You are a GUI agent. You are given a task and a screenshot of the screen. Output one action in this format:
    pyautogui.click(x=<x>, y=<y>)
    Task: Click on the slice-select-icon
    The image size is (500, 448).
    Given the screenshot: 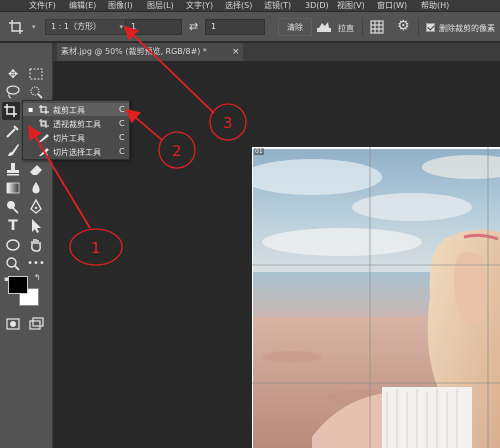 What is the action you would take?
    pyautogui.click(x=44, y=152)
    